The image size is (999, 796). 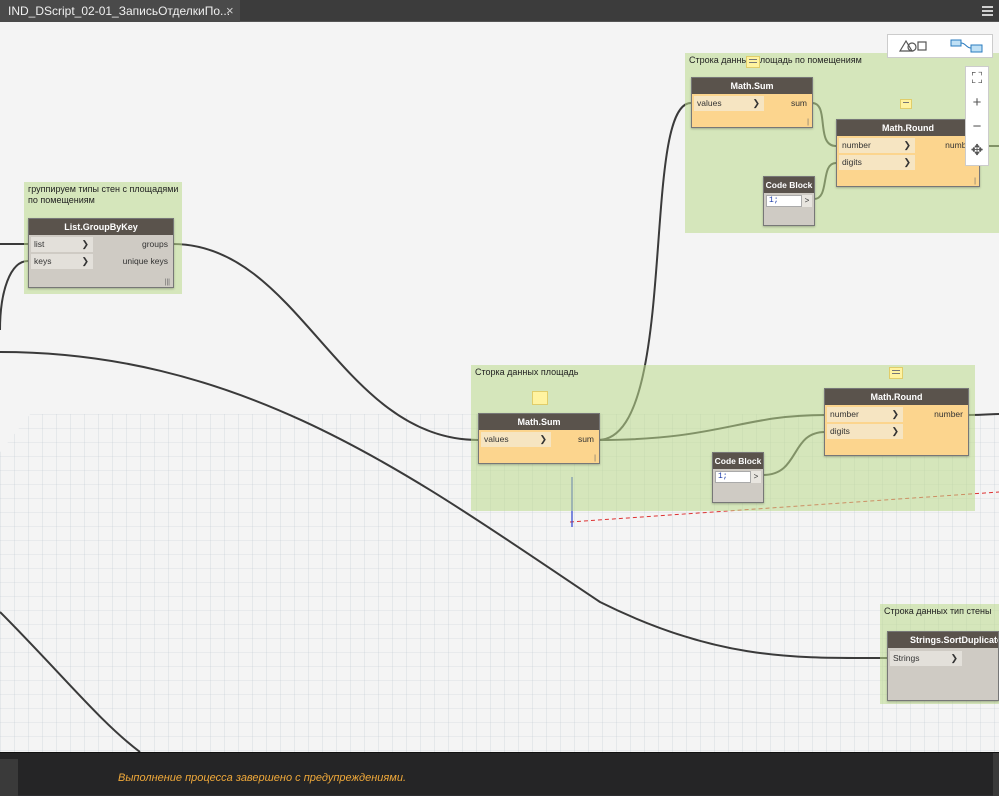 What do you see at coordinates (62, 244) in the screenshot?
I see `input-port-list: list ❯` at bounding box center [62, 244].